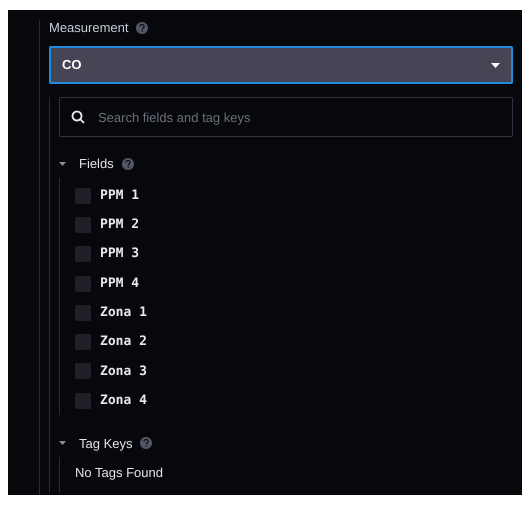  Describe the element at coordinates (123, 372) in the screenshot. I see `field-label: Zona 3` at that location.